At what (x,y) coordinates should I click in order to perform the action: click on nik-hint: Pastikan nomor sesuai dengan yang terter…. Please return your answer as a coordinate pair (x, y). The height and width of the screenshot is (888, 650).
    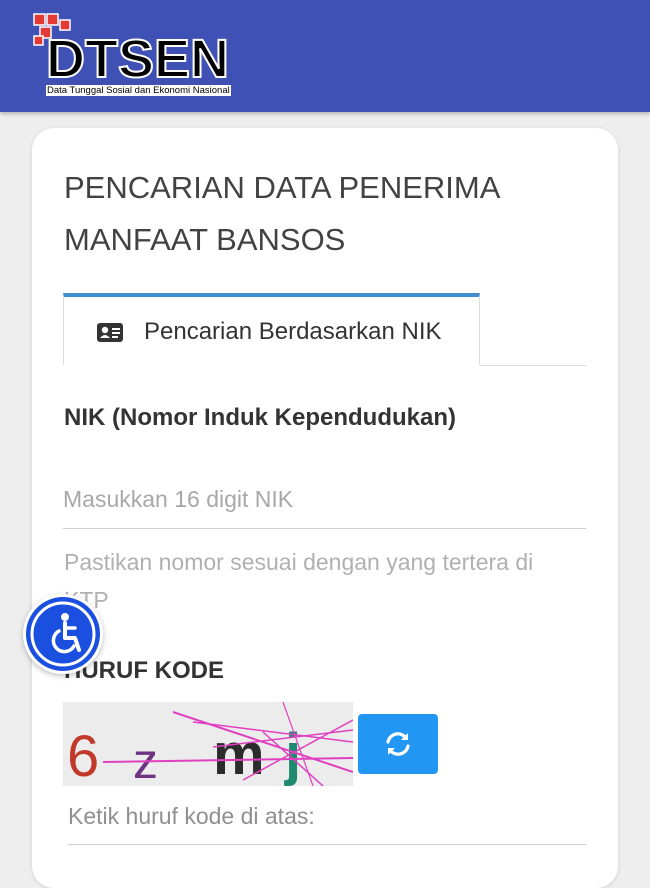
    Looking at the image, I should click on (299, 581).